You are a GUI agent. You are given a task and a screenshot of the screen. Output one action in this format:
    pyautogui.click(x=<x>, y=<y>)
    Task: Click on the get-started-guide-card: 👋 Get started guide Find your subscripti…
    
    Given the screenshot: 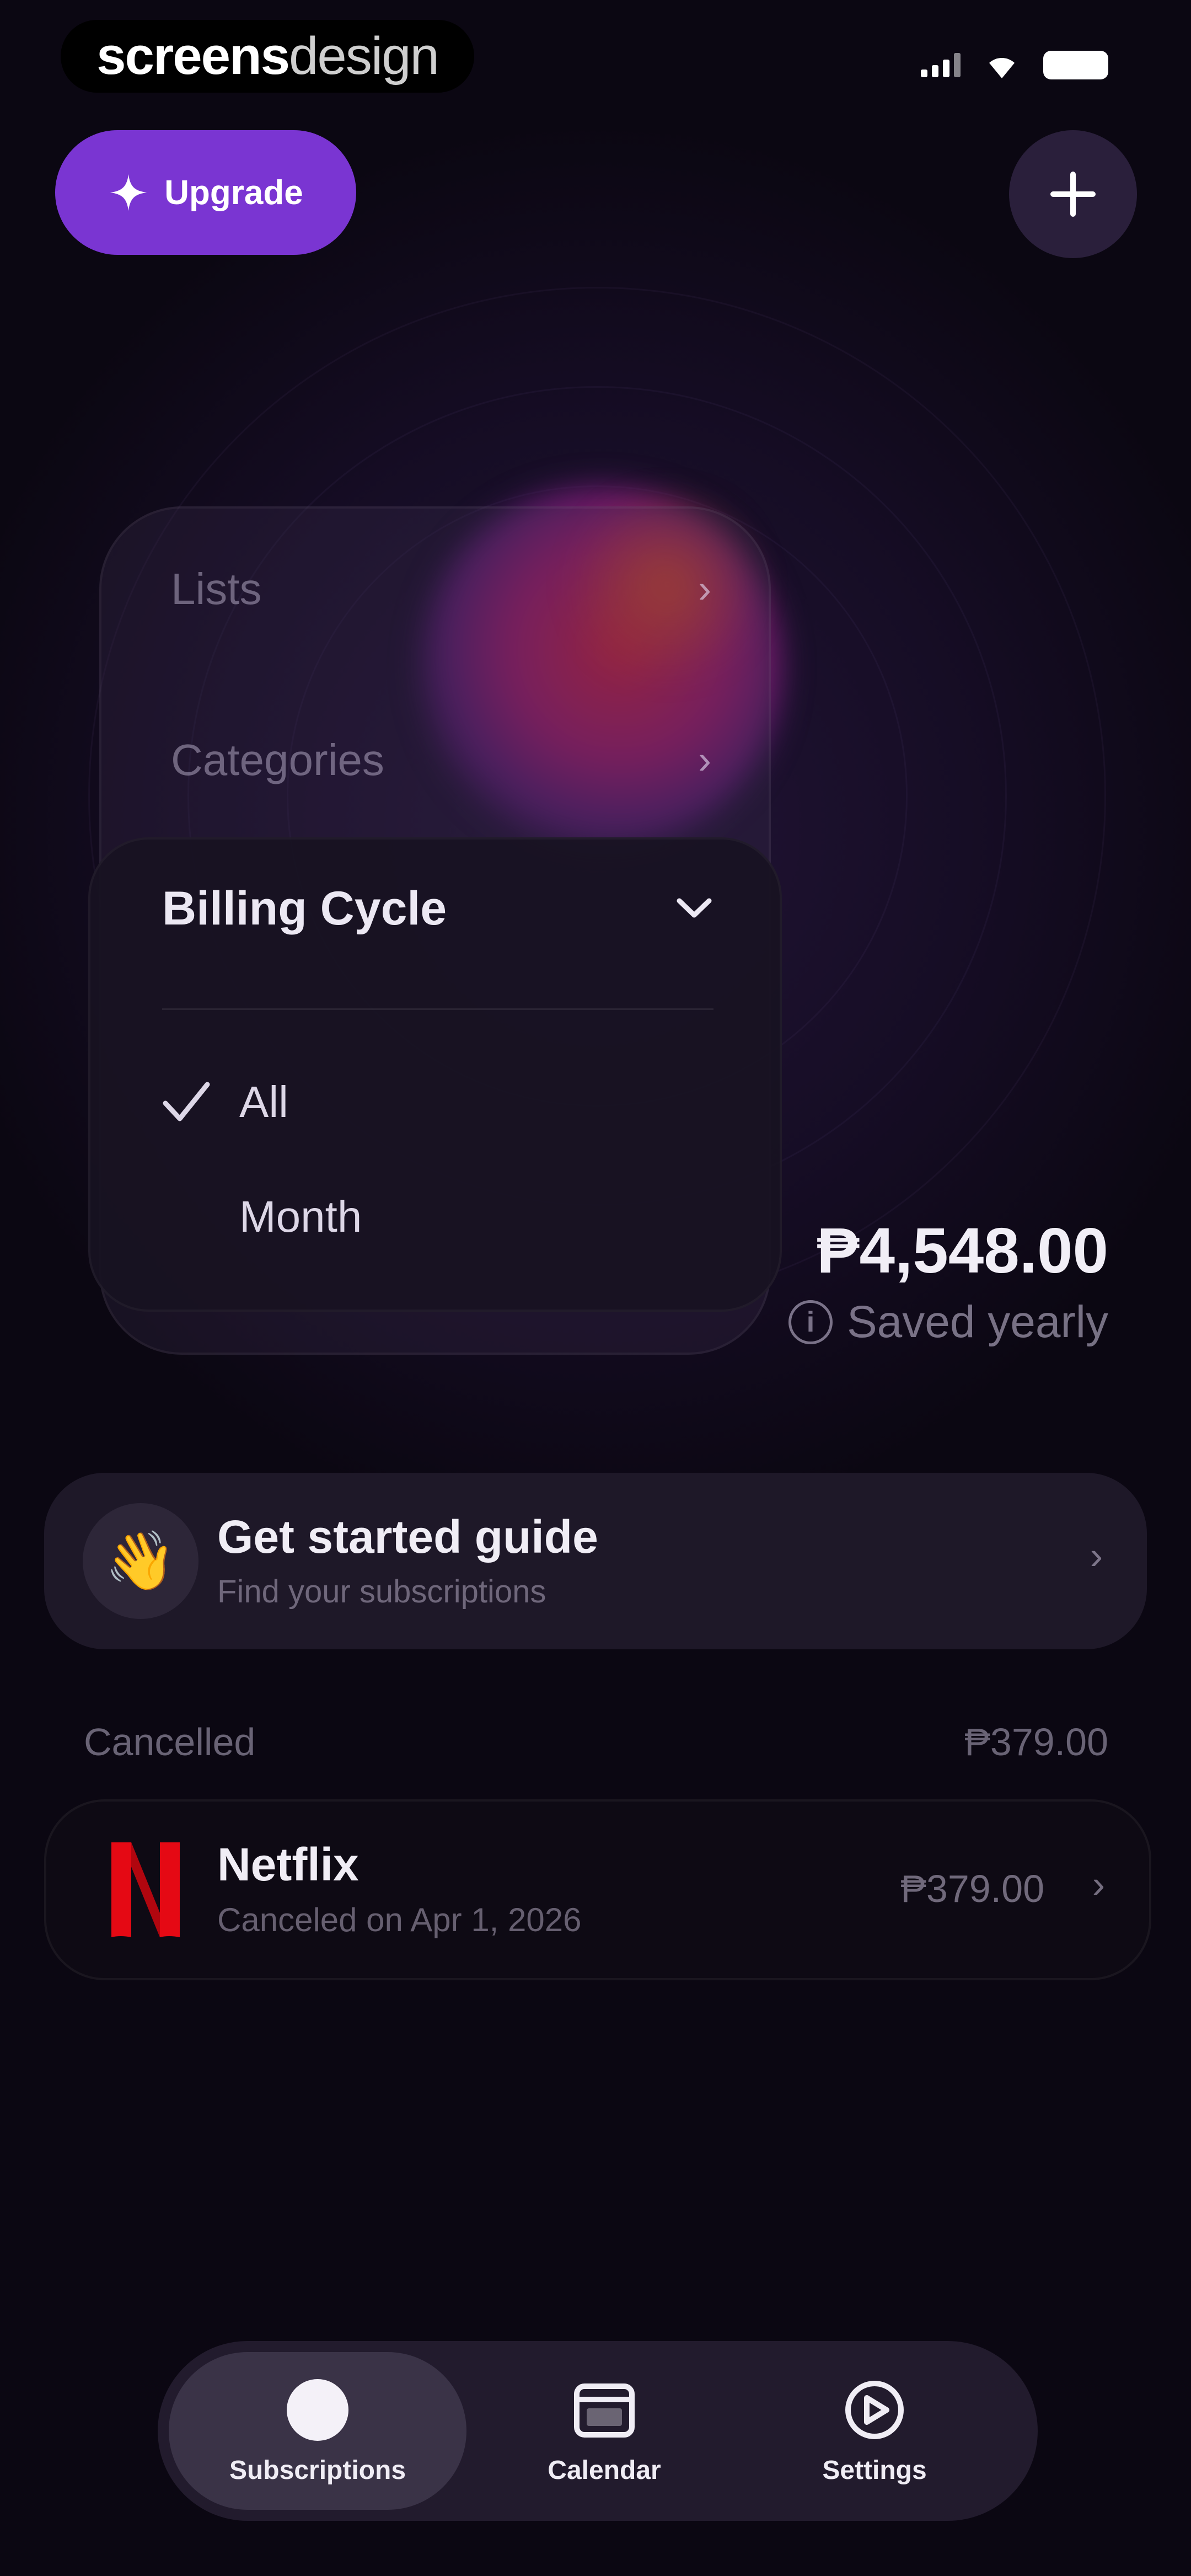 What is the action you would take?
    pyautogui.click(x=595, y=1561)
    